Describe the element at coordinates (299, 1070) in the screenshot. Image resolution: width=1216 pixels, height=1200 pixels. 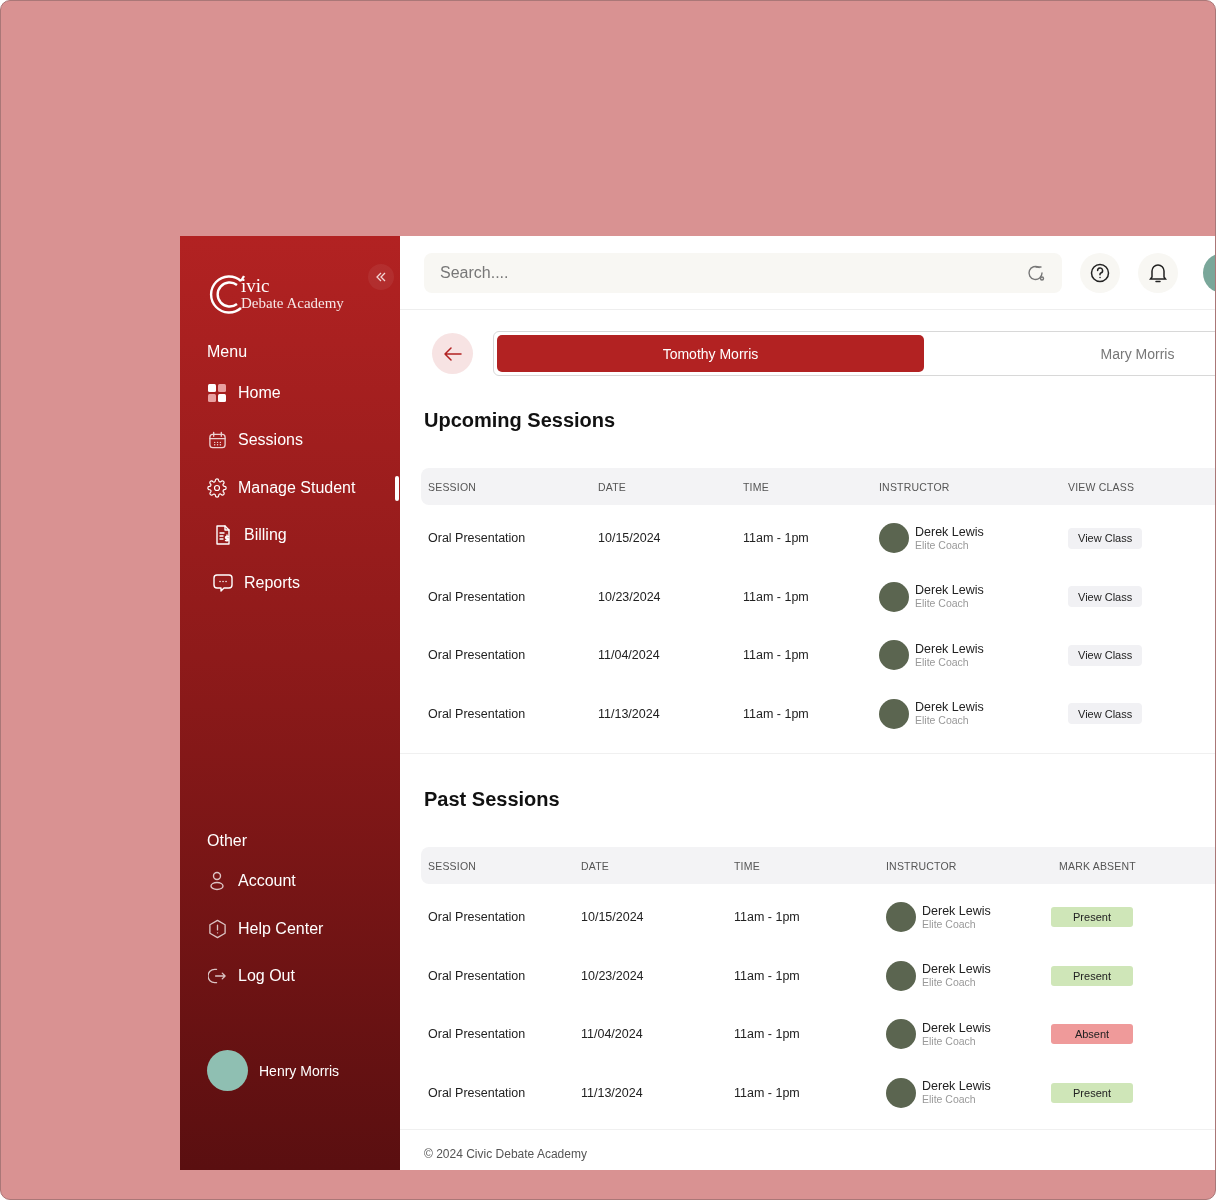
I see `user-name: Henry Morris` at that location.